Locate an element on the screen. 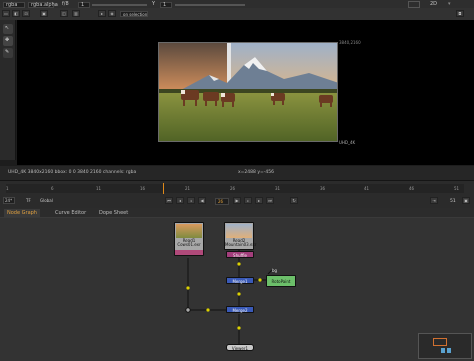 This screenshot has height=361, width=474. end-frame-value: 51 is located at coordinates (453, 201).